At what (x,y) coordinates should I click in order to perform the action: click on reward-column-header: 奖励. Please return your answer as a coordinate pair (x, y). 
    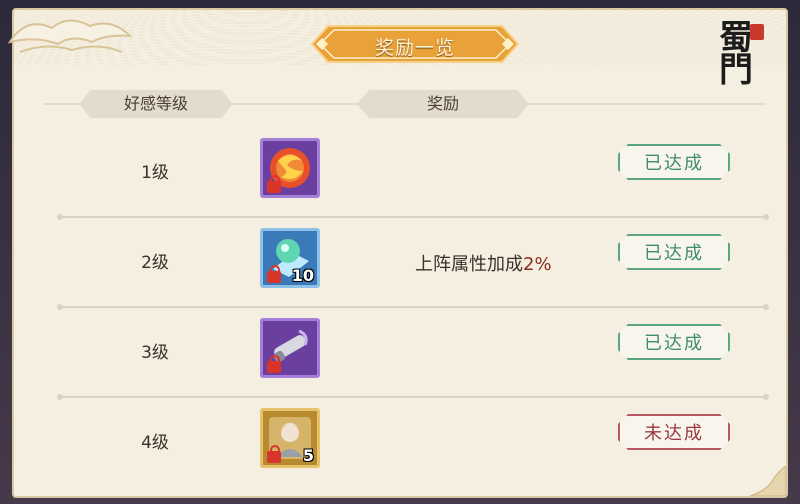
    Looking at the image, I should click on (443, 104).